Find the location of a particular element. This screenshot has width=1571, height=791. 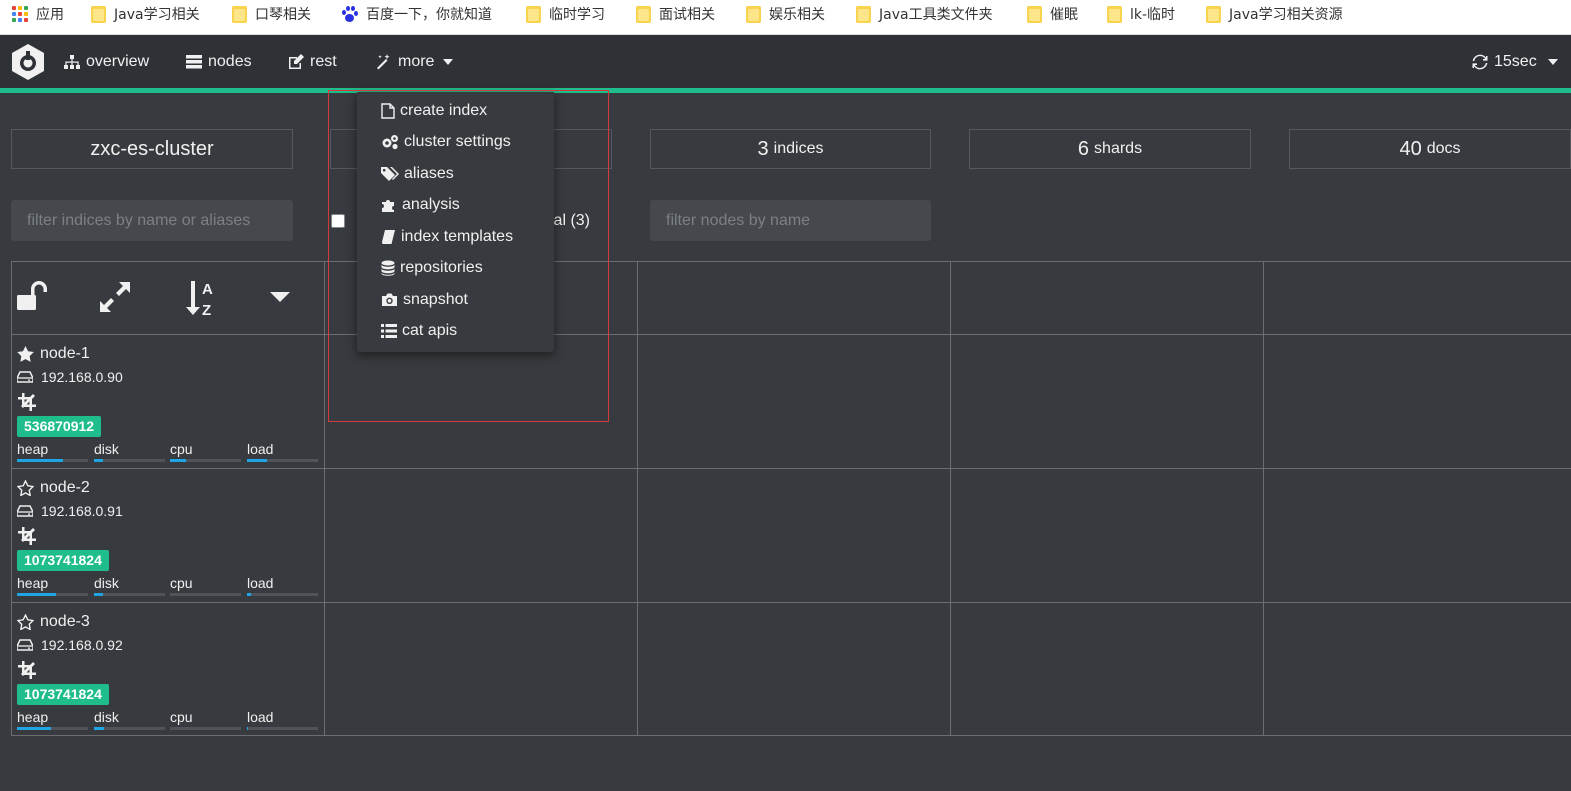

expand-icon is located at coordinates (115, 297).